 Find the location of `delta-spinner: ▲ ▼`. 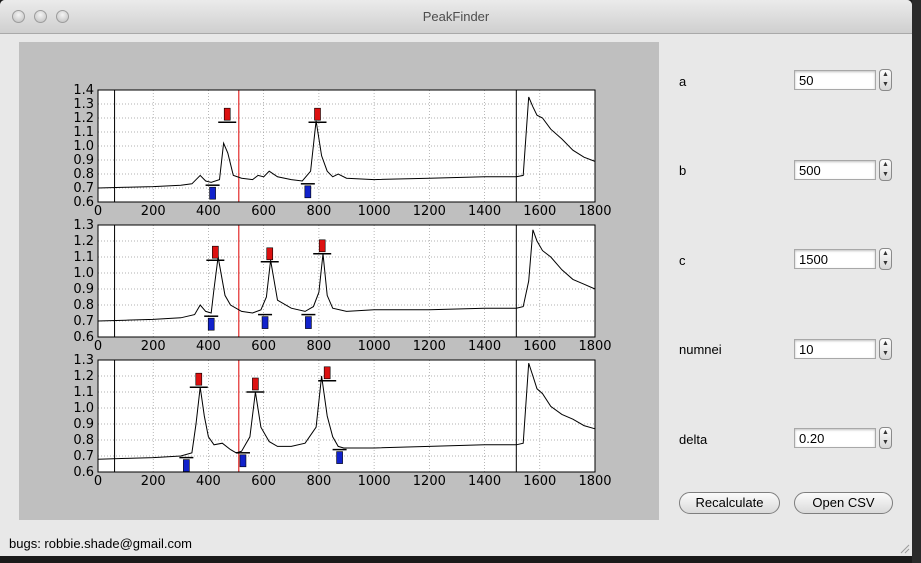

delta-spinner: ▲ ▼ is located at coordinates (885, 438).